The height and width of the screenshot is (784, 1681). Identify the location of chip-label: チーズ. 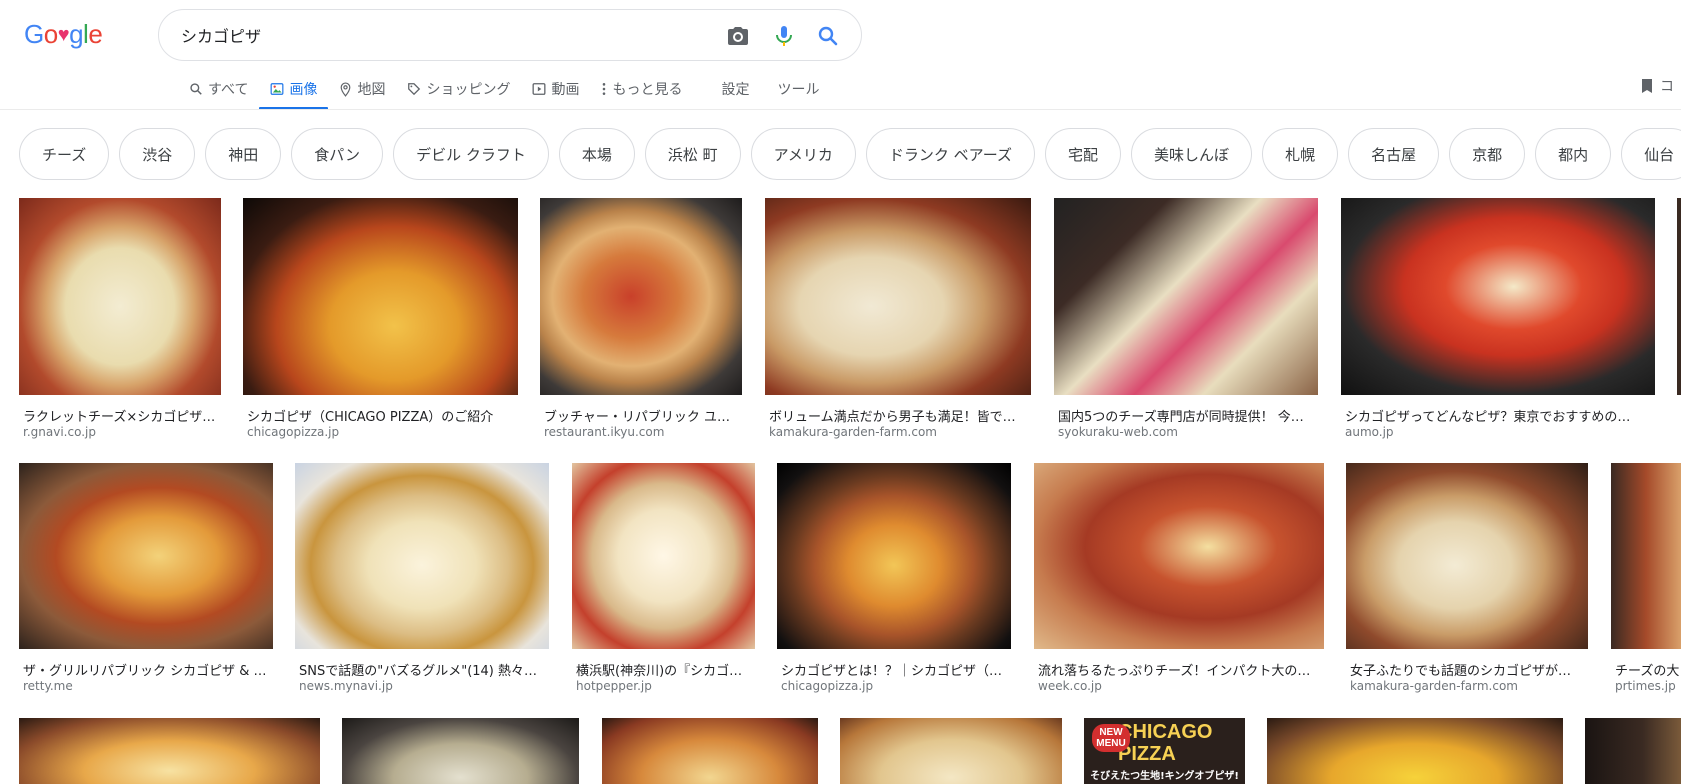
(64, 154).